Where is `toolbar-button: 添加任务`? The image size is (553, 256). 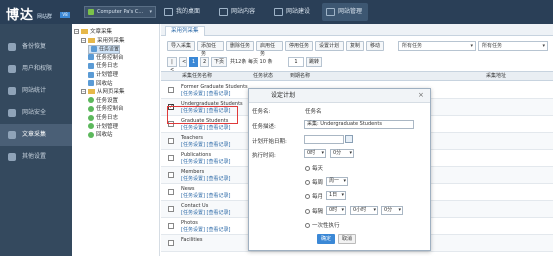 toolbar-button: 添加任务 is located at coordinates (210, 49).